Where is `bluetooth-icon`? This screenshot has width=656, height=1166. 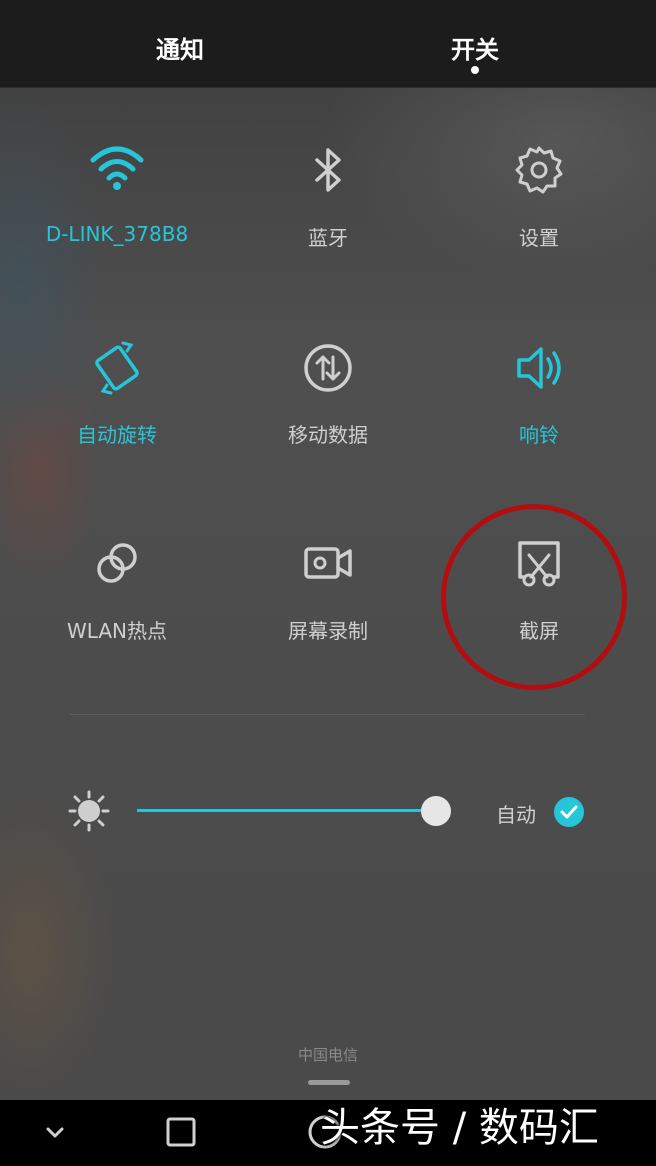
bluetooth-icon is located at coordinates (328, 170).